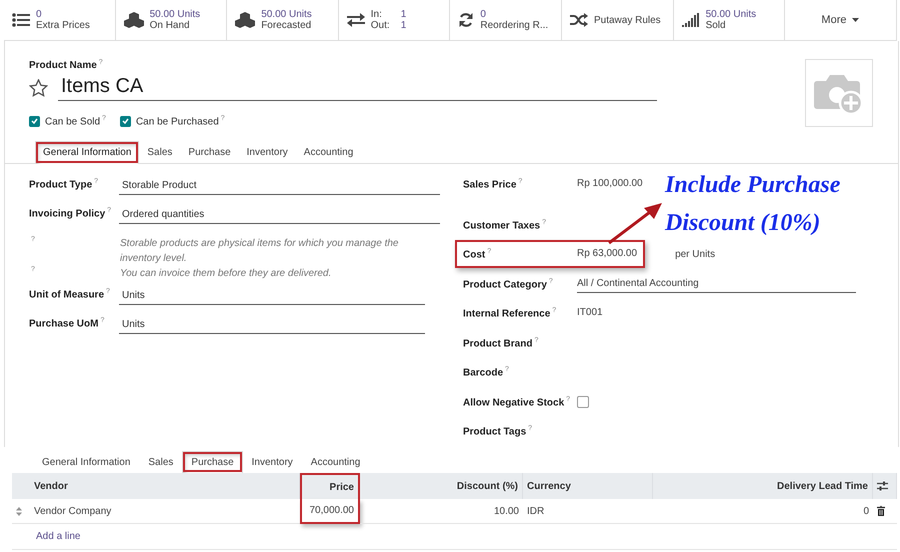  I want to click on column-header: Price, so click(330, 486).